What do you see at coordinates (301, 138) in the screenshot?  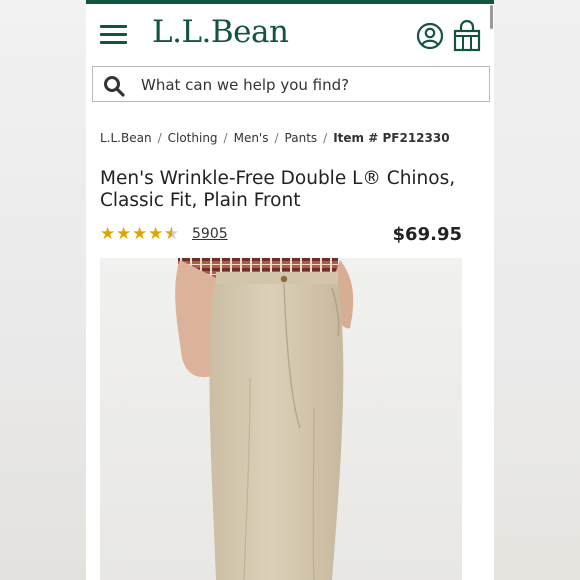 I see `breadcrumb-pants: Pants` at bounding box center [301, 138].